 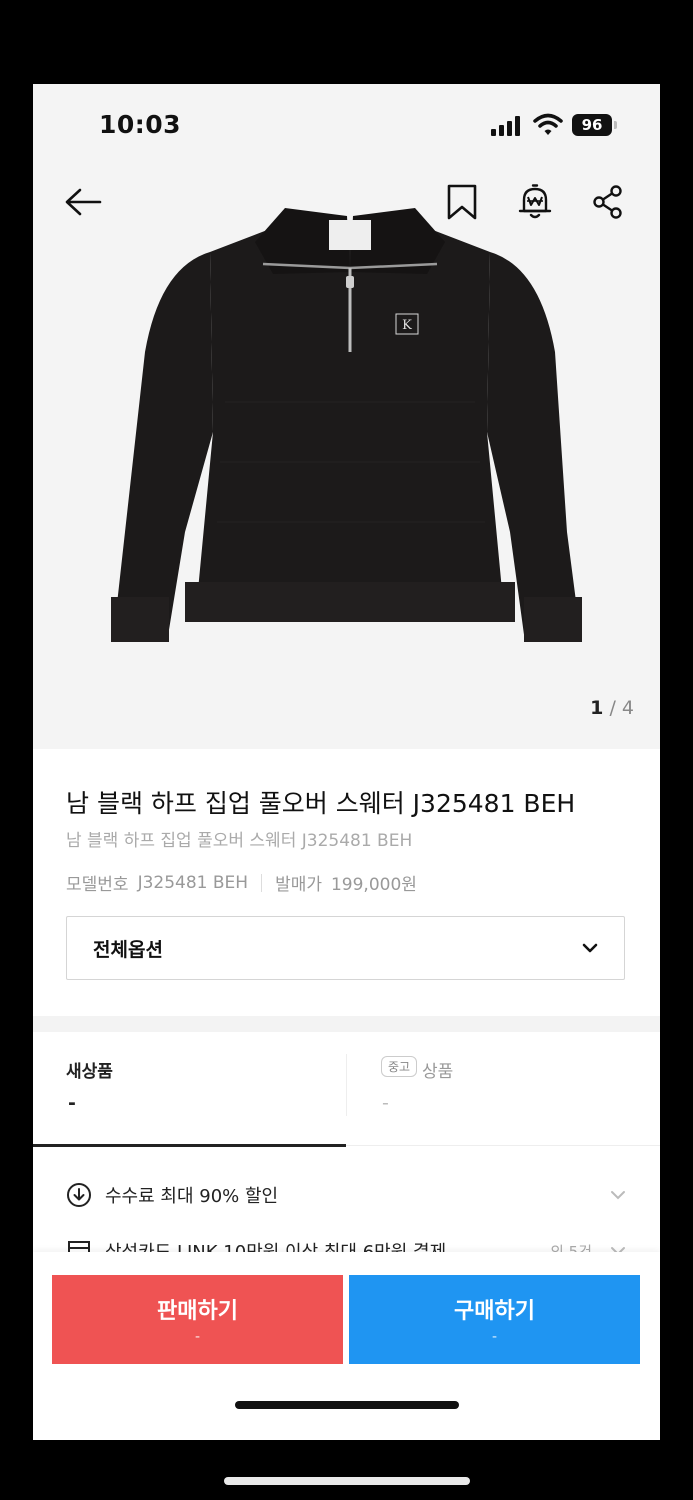 I want to click on download-circle-icon, so click(x=79, y=1195).